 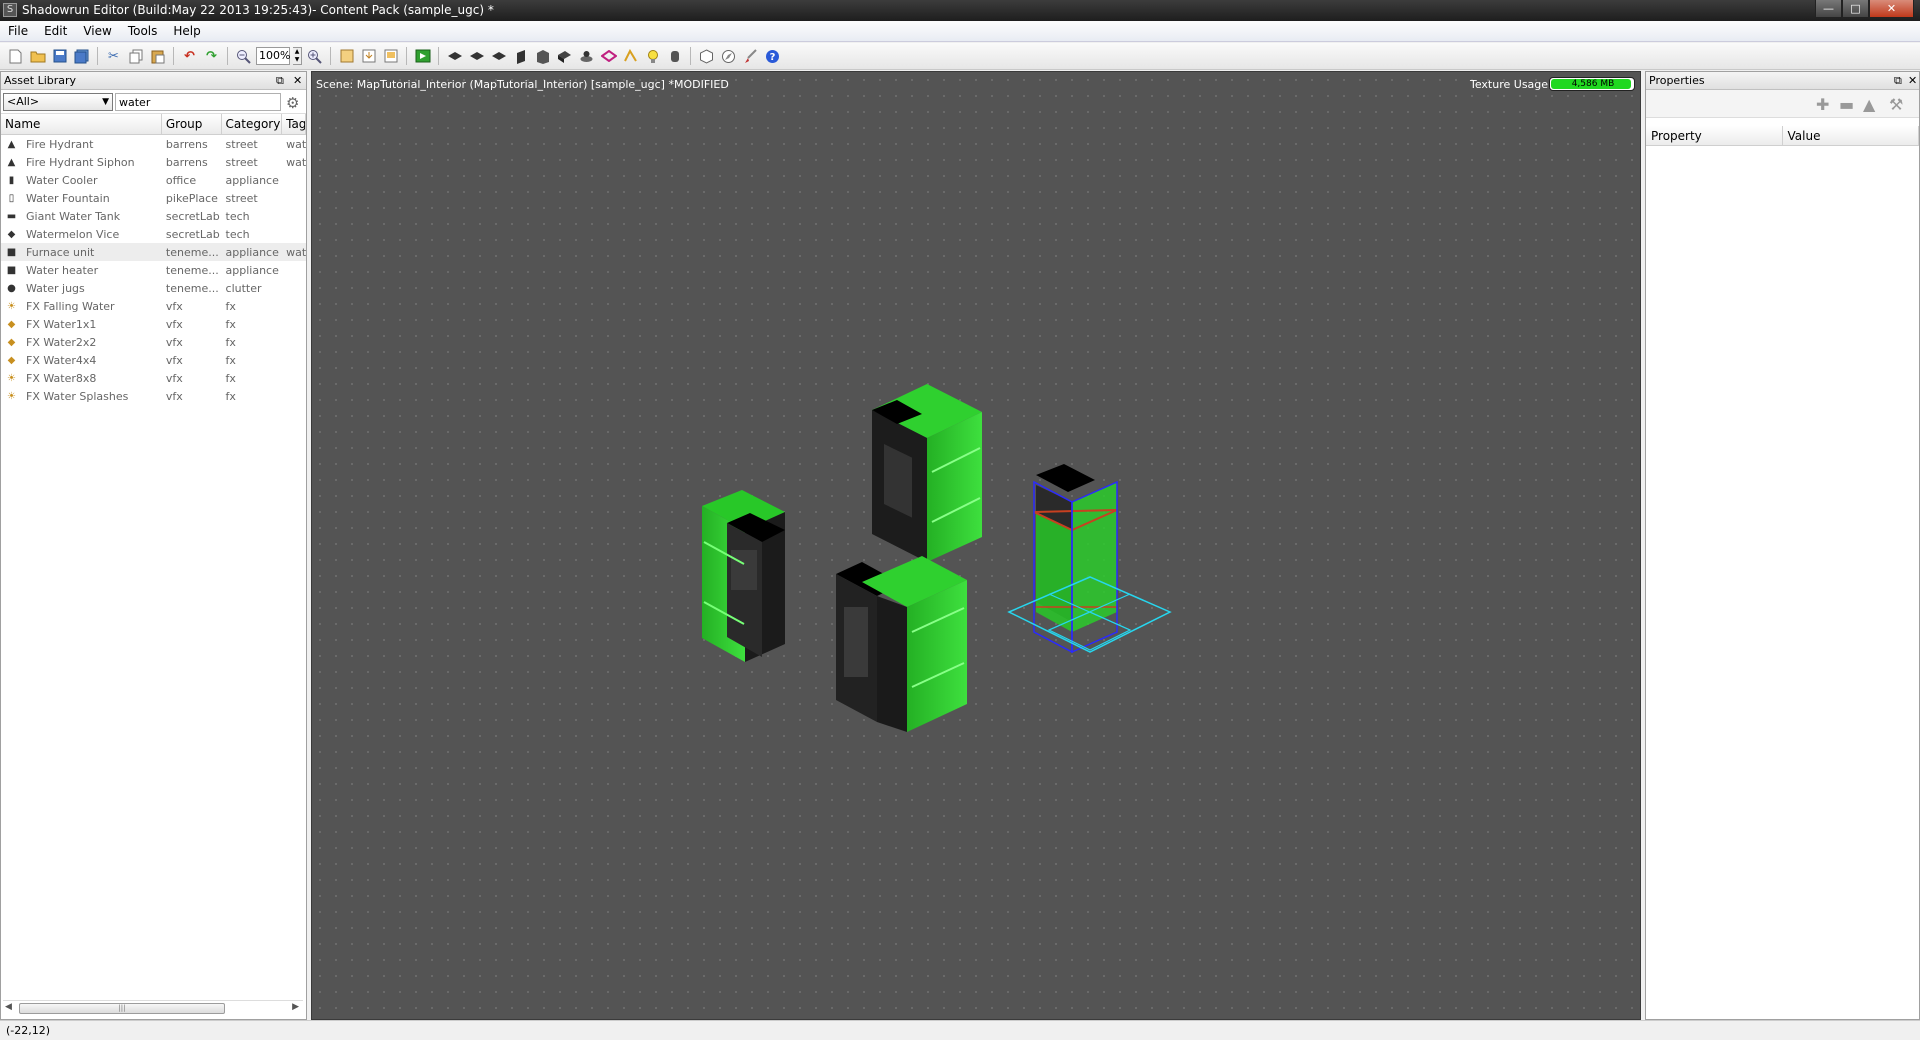 What do you see at coordinates (40, 80) in the screenshot?
I see `asset-library-title: Asset Library` at bounding box center [40, 80].